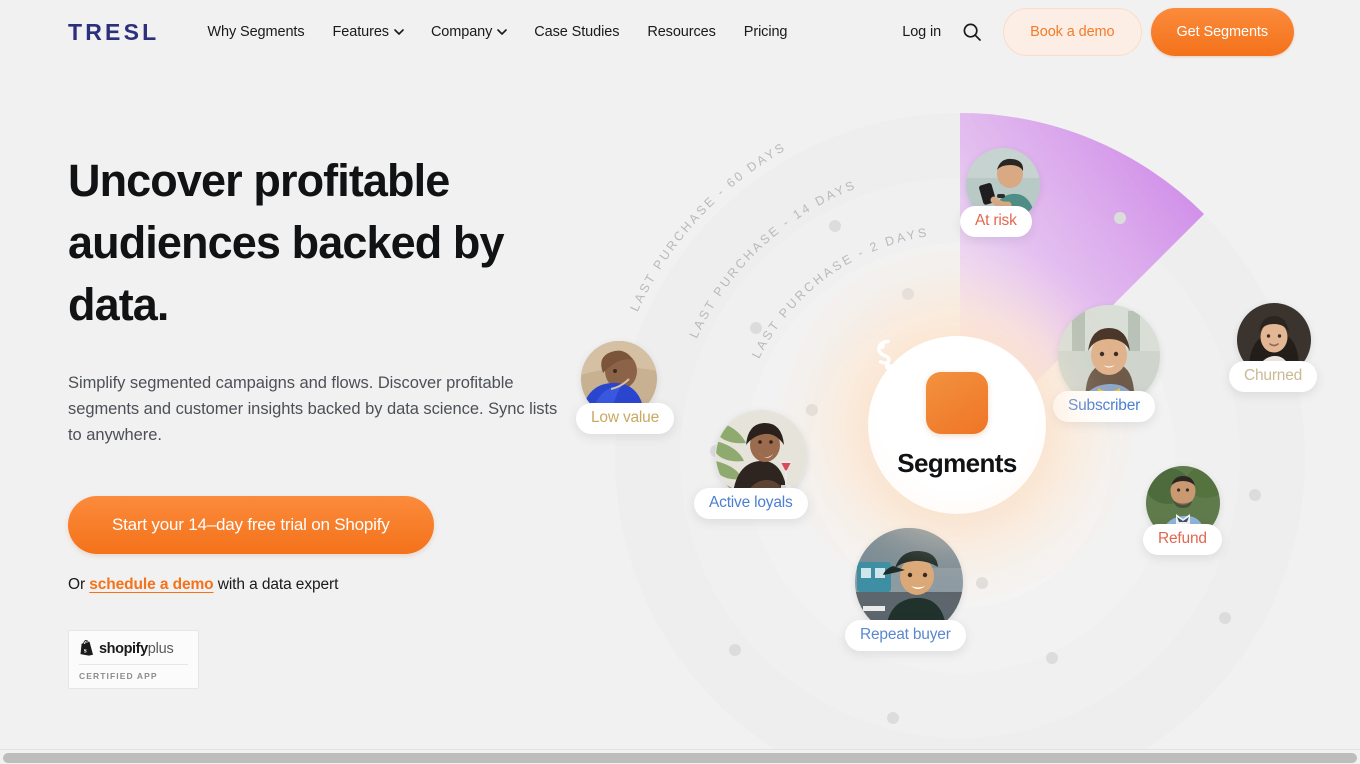 Image resolution: width=1360 pixels, height=764 pixels. I want to click on demo-suffix: with a data expert, so click(278, 584).